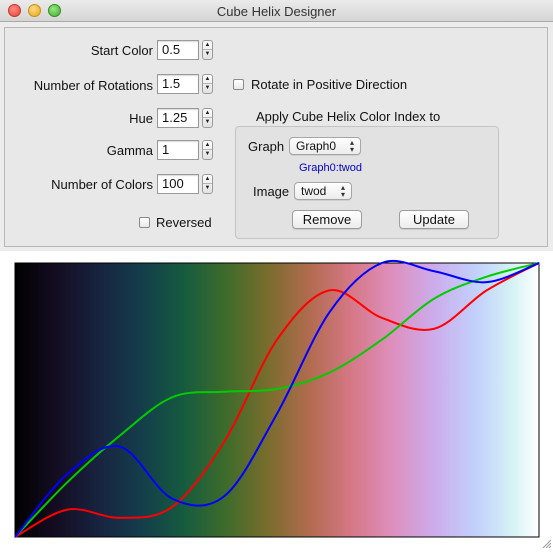  What do you see at coordinates (102, 184) in the screenshot?
I see `num-colors-label: Number of Colors` at bounding box center [102, 184].